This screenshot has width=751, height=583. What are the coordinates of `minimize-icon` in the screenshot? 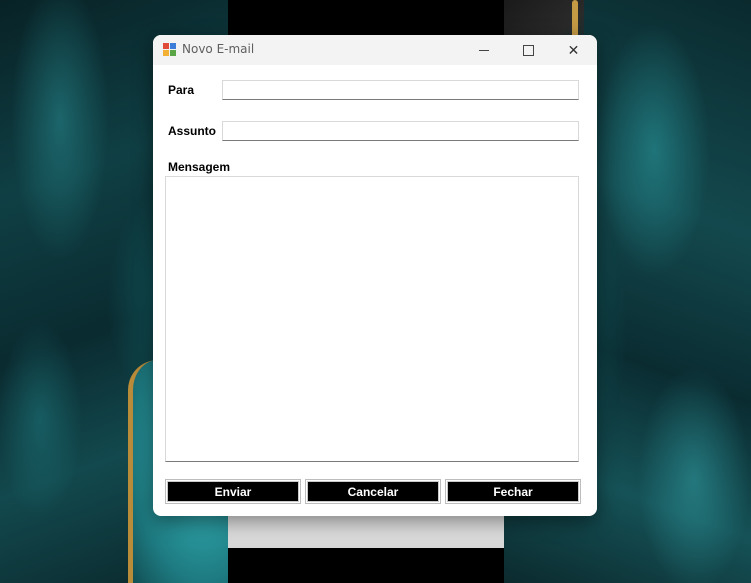 It's located at (483, 50).